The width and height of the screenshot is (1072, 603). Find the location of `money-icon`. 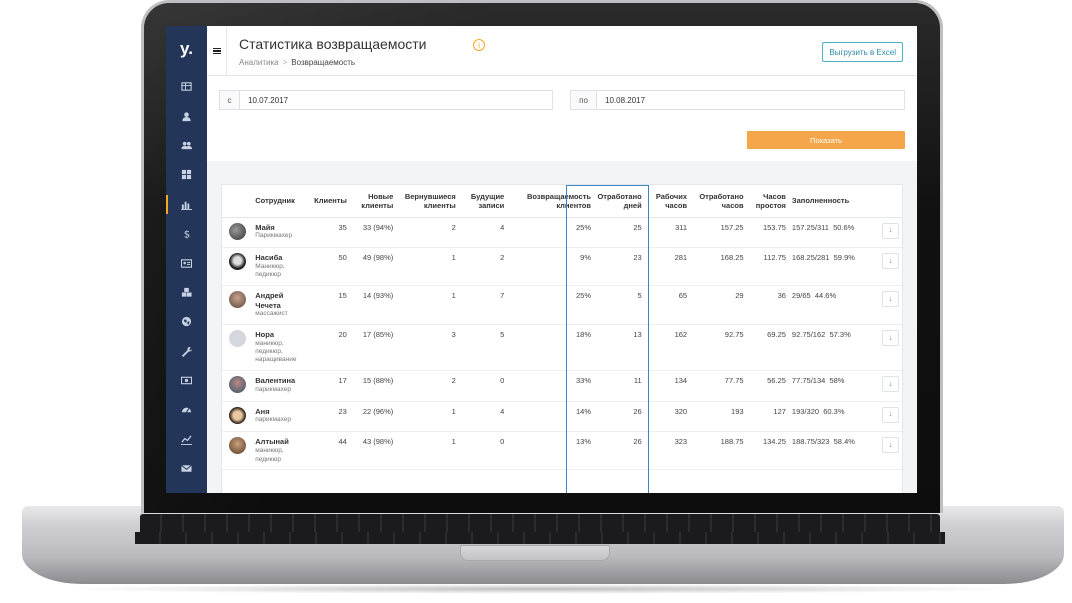

money-icon is located at coordinates (186, 380).